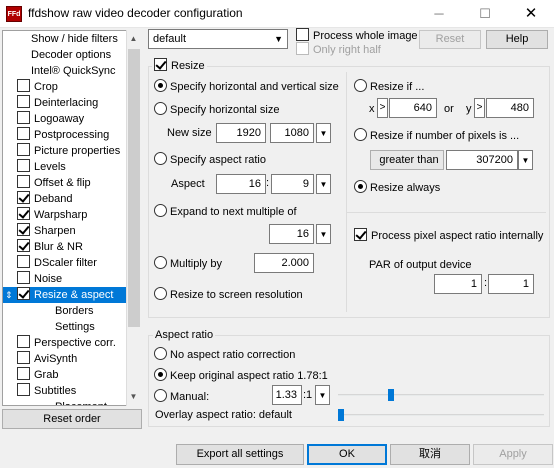 The width and height of the screenshot is (554, 468). I want to click on sidebar-item: Sharpen, so click(46, 231).